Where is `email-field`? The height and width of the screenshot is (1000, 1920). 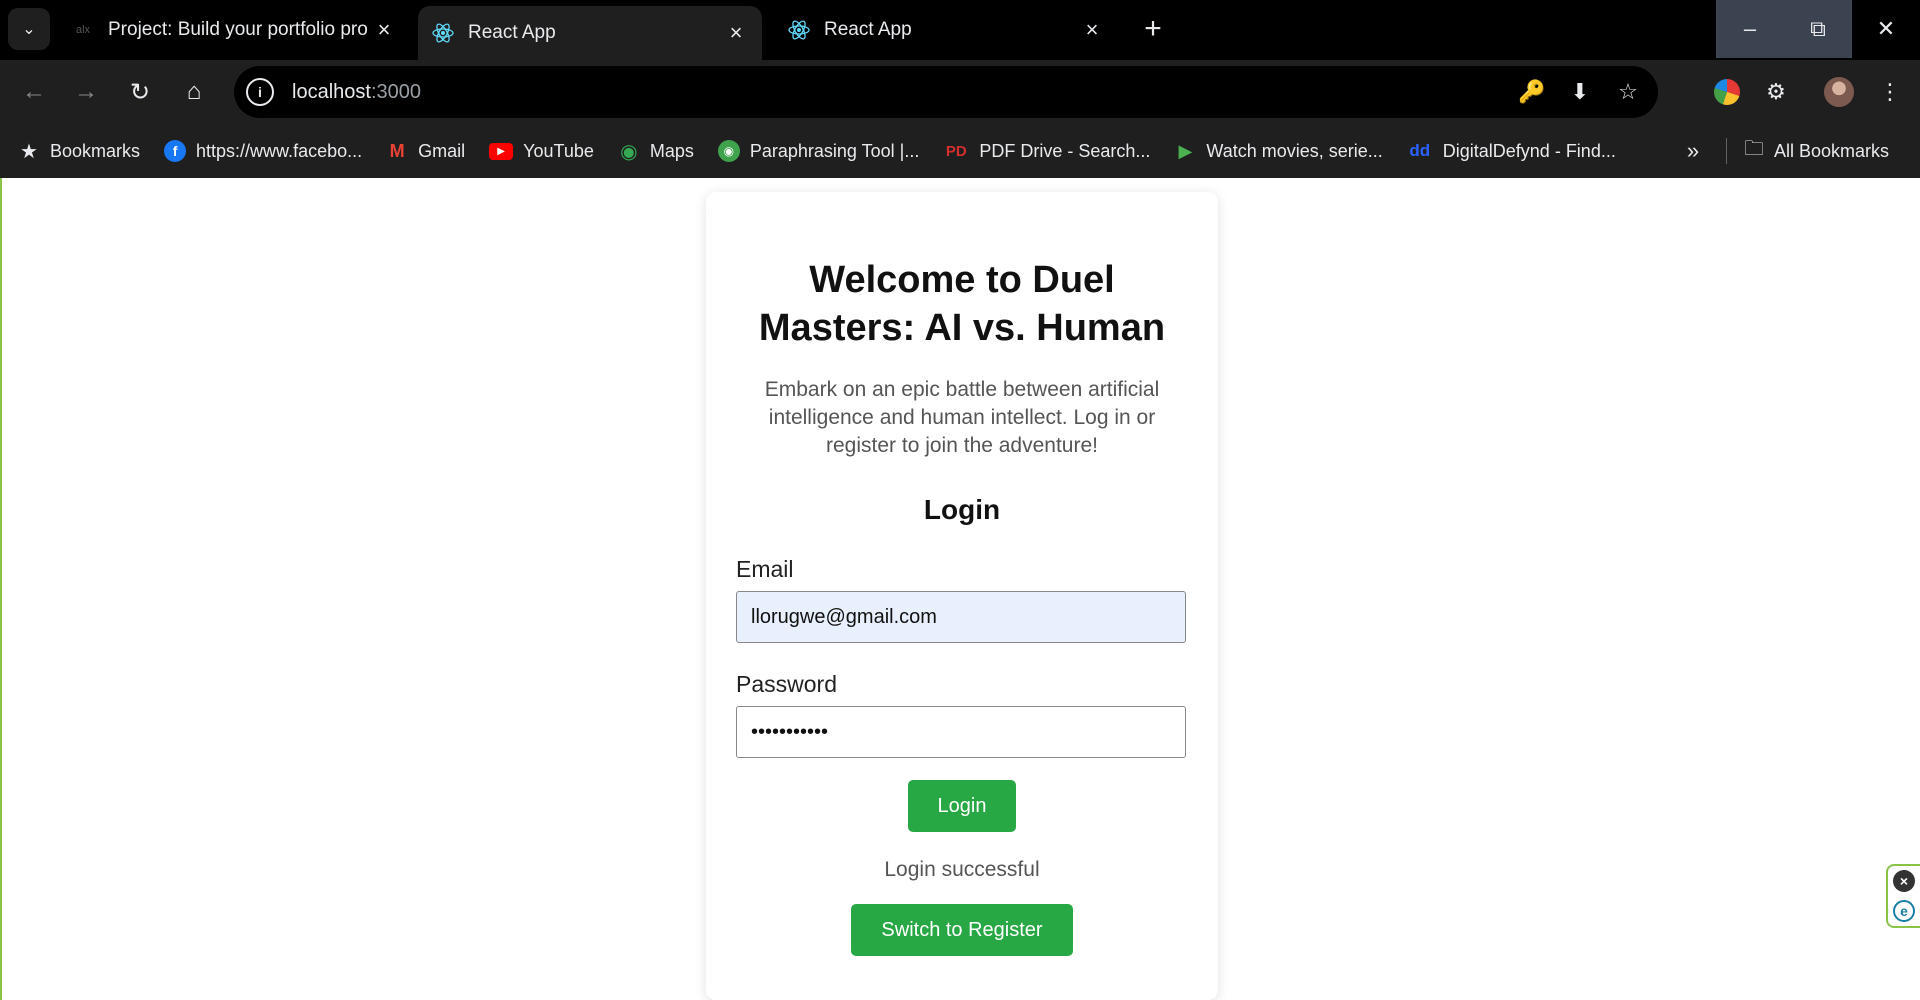 email-field is located at coordinates (961, 617).